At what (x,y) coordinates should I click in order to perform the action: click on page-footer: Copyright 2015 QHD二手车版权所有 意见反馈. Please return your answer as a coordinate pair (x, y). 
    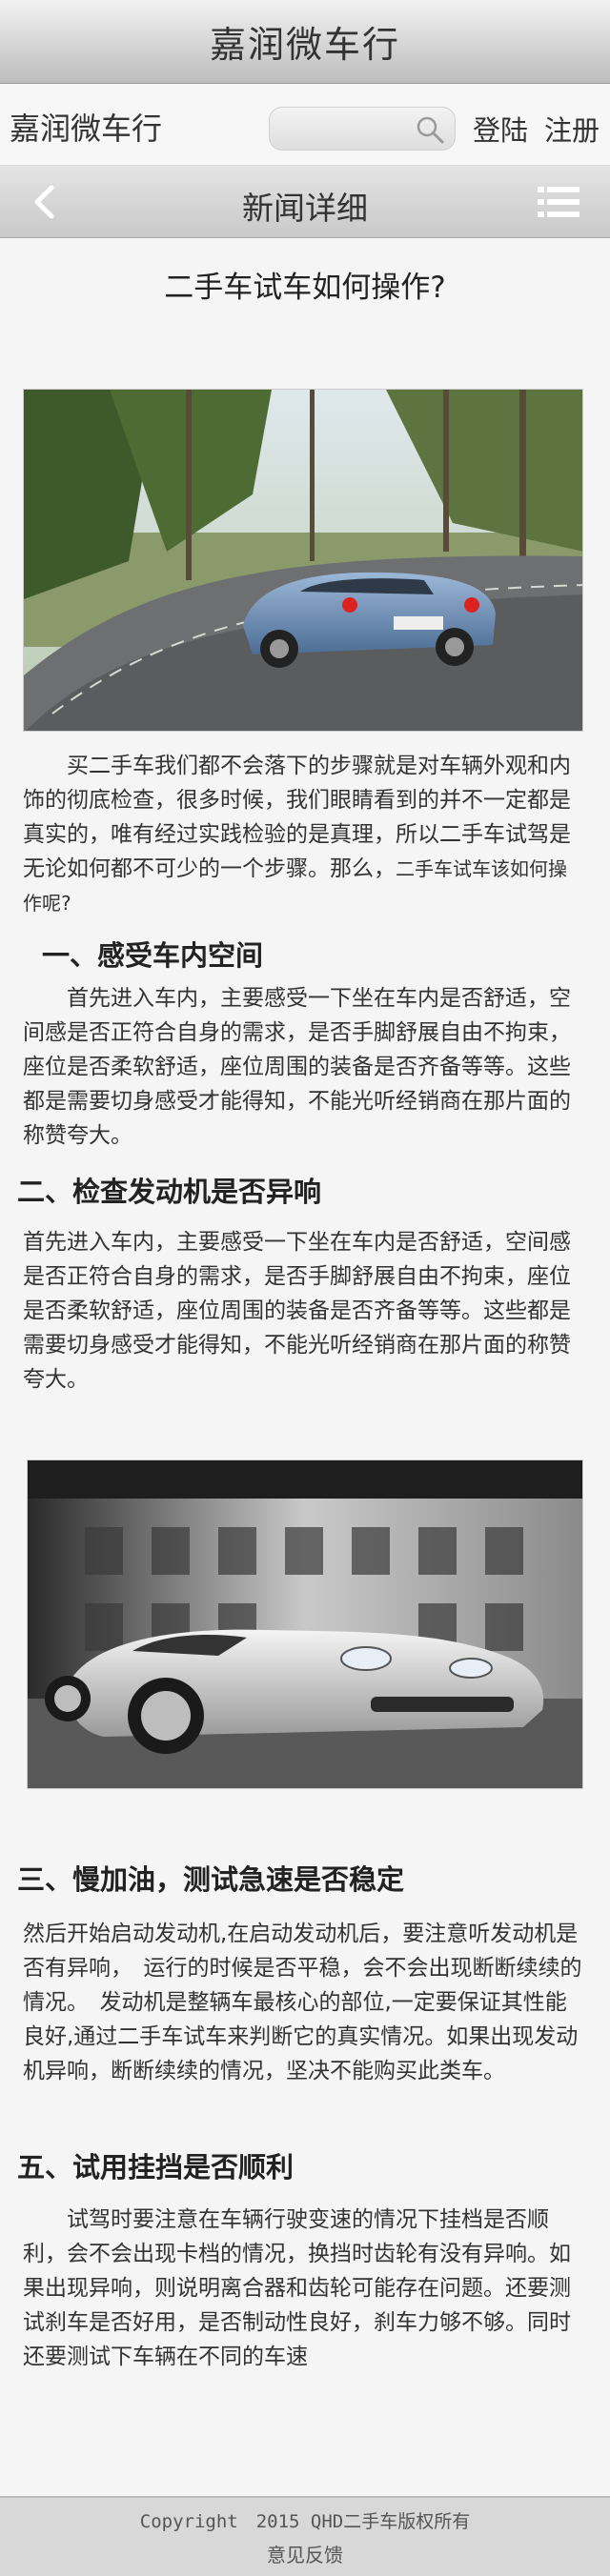
    Looking at the image, I should click on (305, 2536).